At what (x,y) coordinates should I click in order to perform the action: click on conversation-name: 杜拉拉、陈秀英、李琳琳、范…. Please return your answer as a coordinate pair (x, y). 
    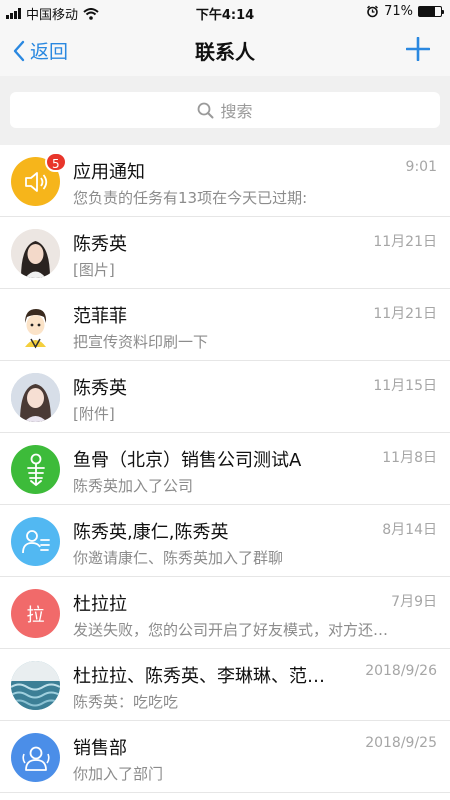
    Looking at the image, I should click on (199, 676).